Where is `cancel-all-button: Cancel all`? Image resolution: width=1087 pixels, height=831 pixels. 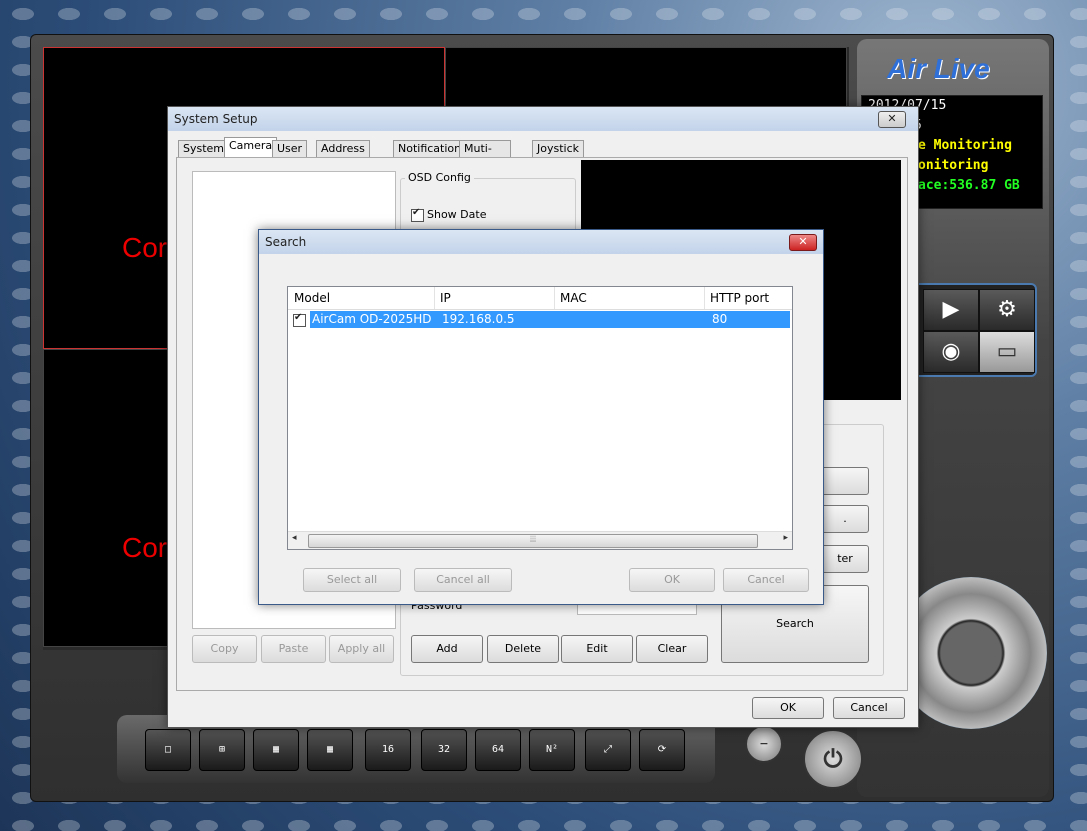
cancel-all-button: Cancel all is located at coordinates (463, 580).